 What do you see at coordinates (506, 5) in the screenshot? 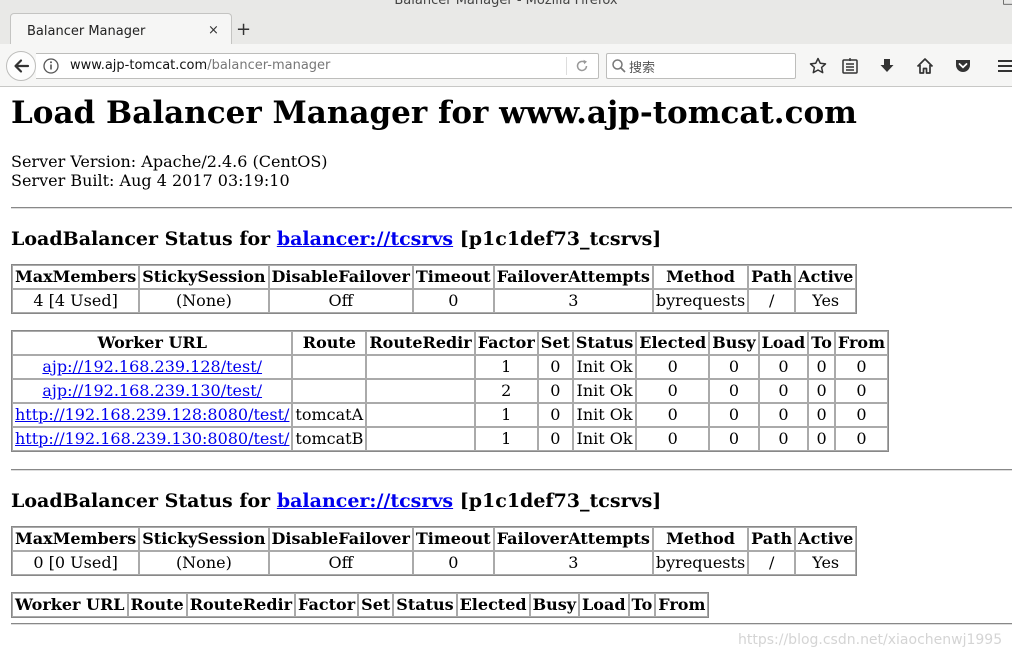
I see `window-titlebar: Balancer Manager - Mozilla Firefox – □` at bounding box center [506, 5].